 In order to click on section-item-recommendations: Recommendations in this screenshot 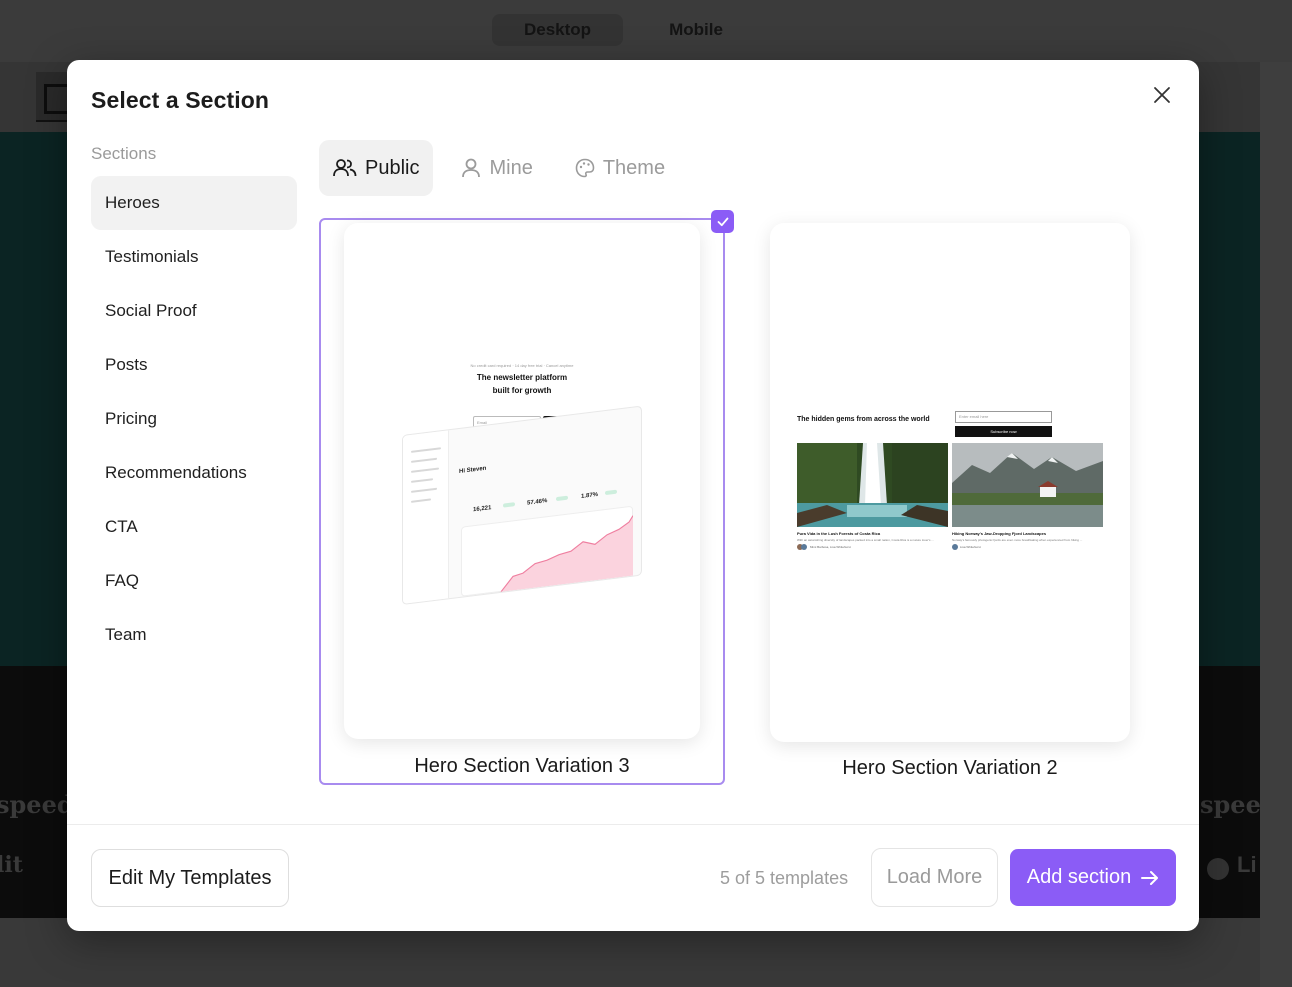, I will do `click(194, 473)`.